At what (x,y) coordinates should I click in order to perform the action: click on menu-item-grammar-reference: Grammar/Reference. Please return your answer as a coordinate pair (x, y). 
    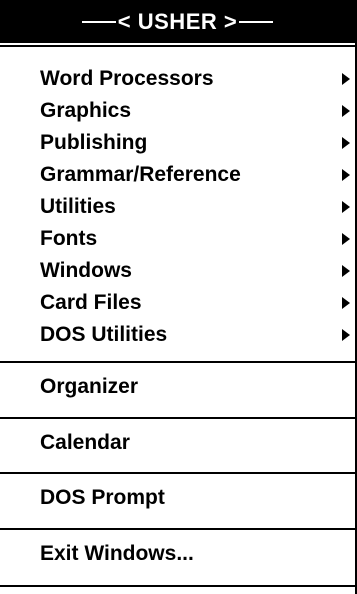
    Looking at the image, I should click on (195, 175).